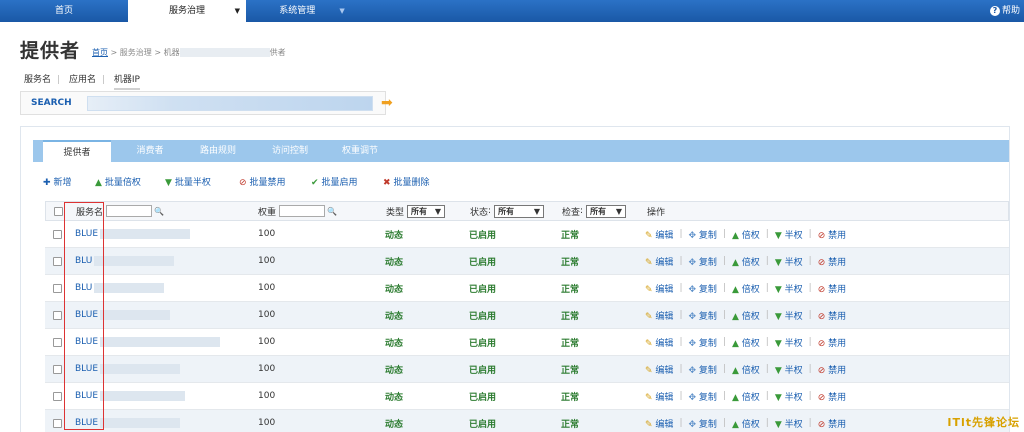 Image resolution: width=1024 pixels, height=432 pixels. I want to click on subtab-app-name: 应用名, so click(82, 80).